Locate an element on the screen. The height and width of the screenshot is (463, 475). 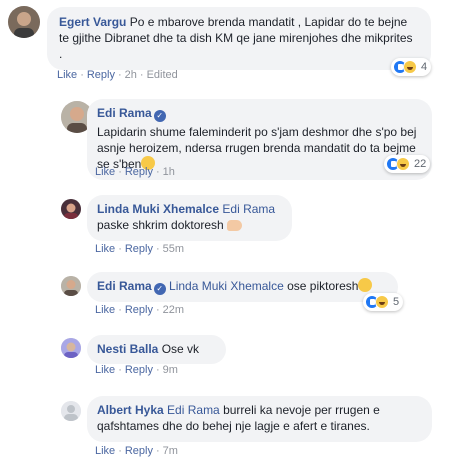
comment-bubble: Nesti Balla Ose vk is located at coordinates (156, 349).